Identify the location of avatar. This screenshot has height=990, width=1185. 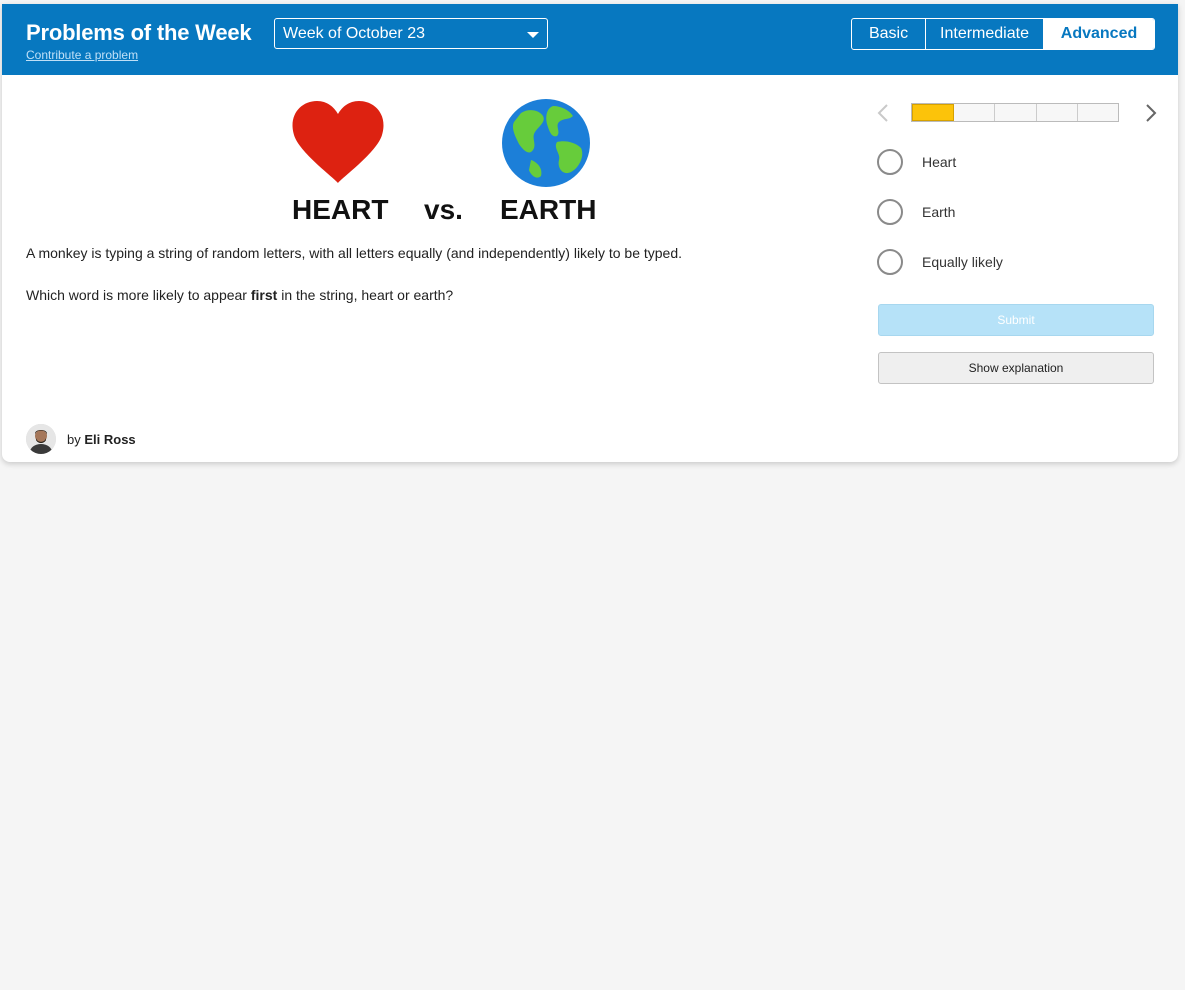
(41, 439).